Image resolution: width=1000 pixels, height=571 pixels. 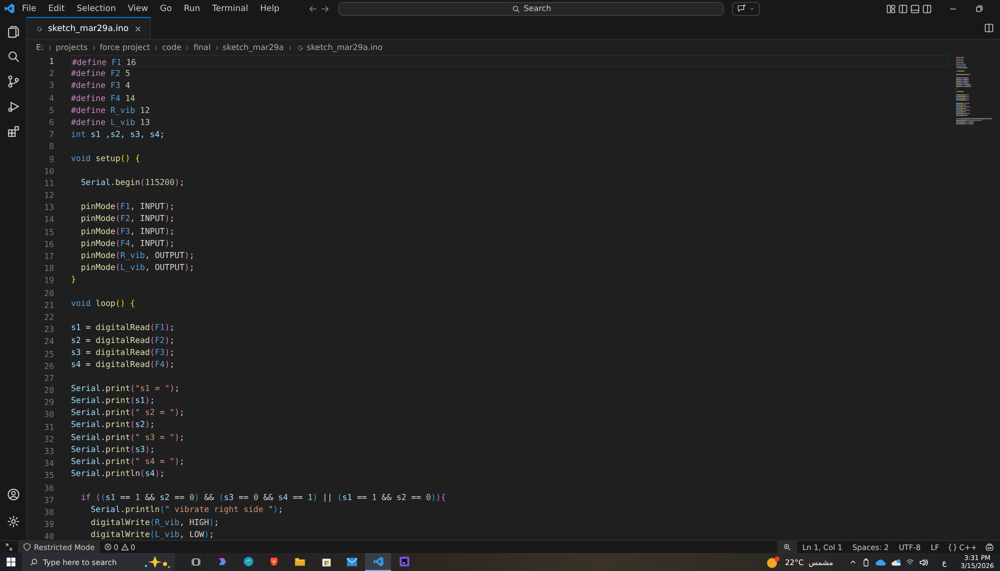 I want to click on shield-icon, so click(x=27, y=547).